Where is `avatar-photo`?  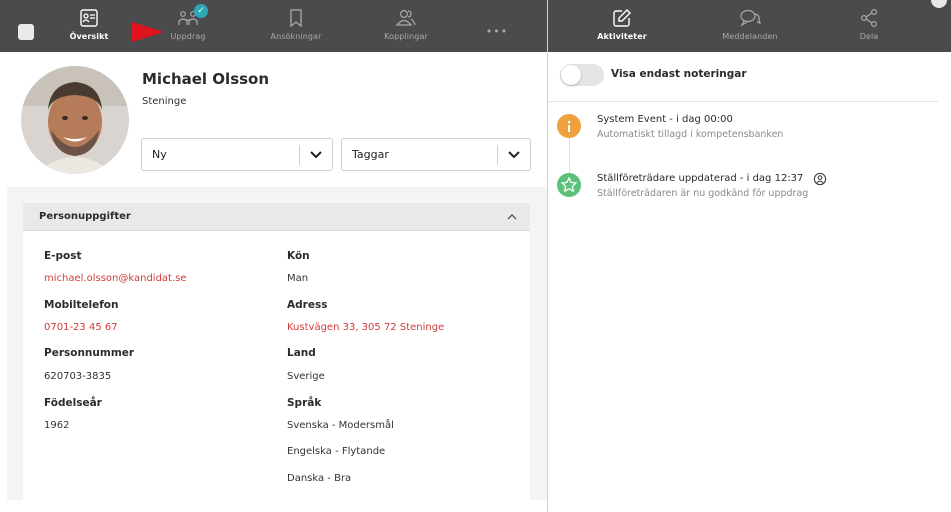 avatar-photo is located at coordinates (75, 120).